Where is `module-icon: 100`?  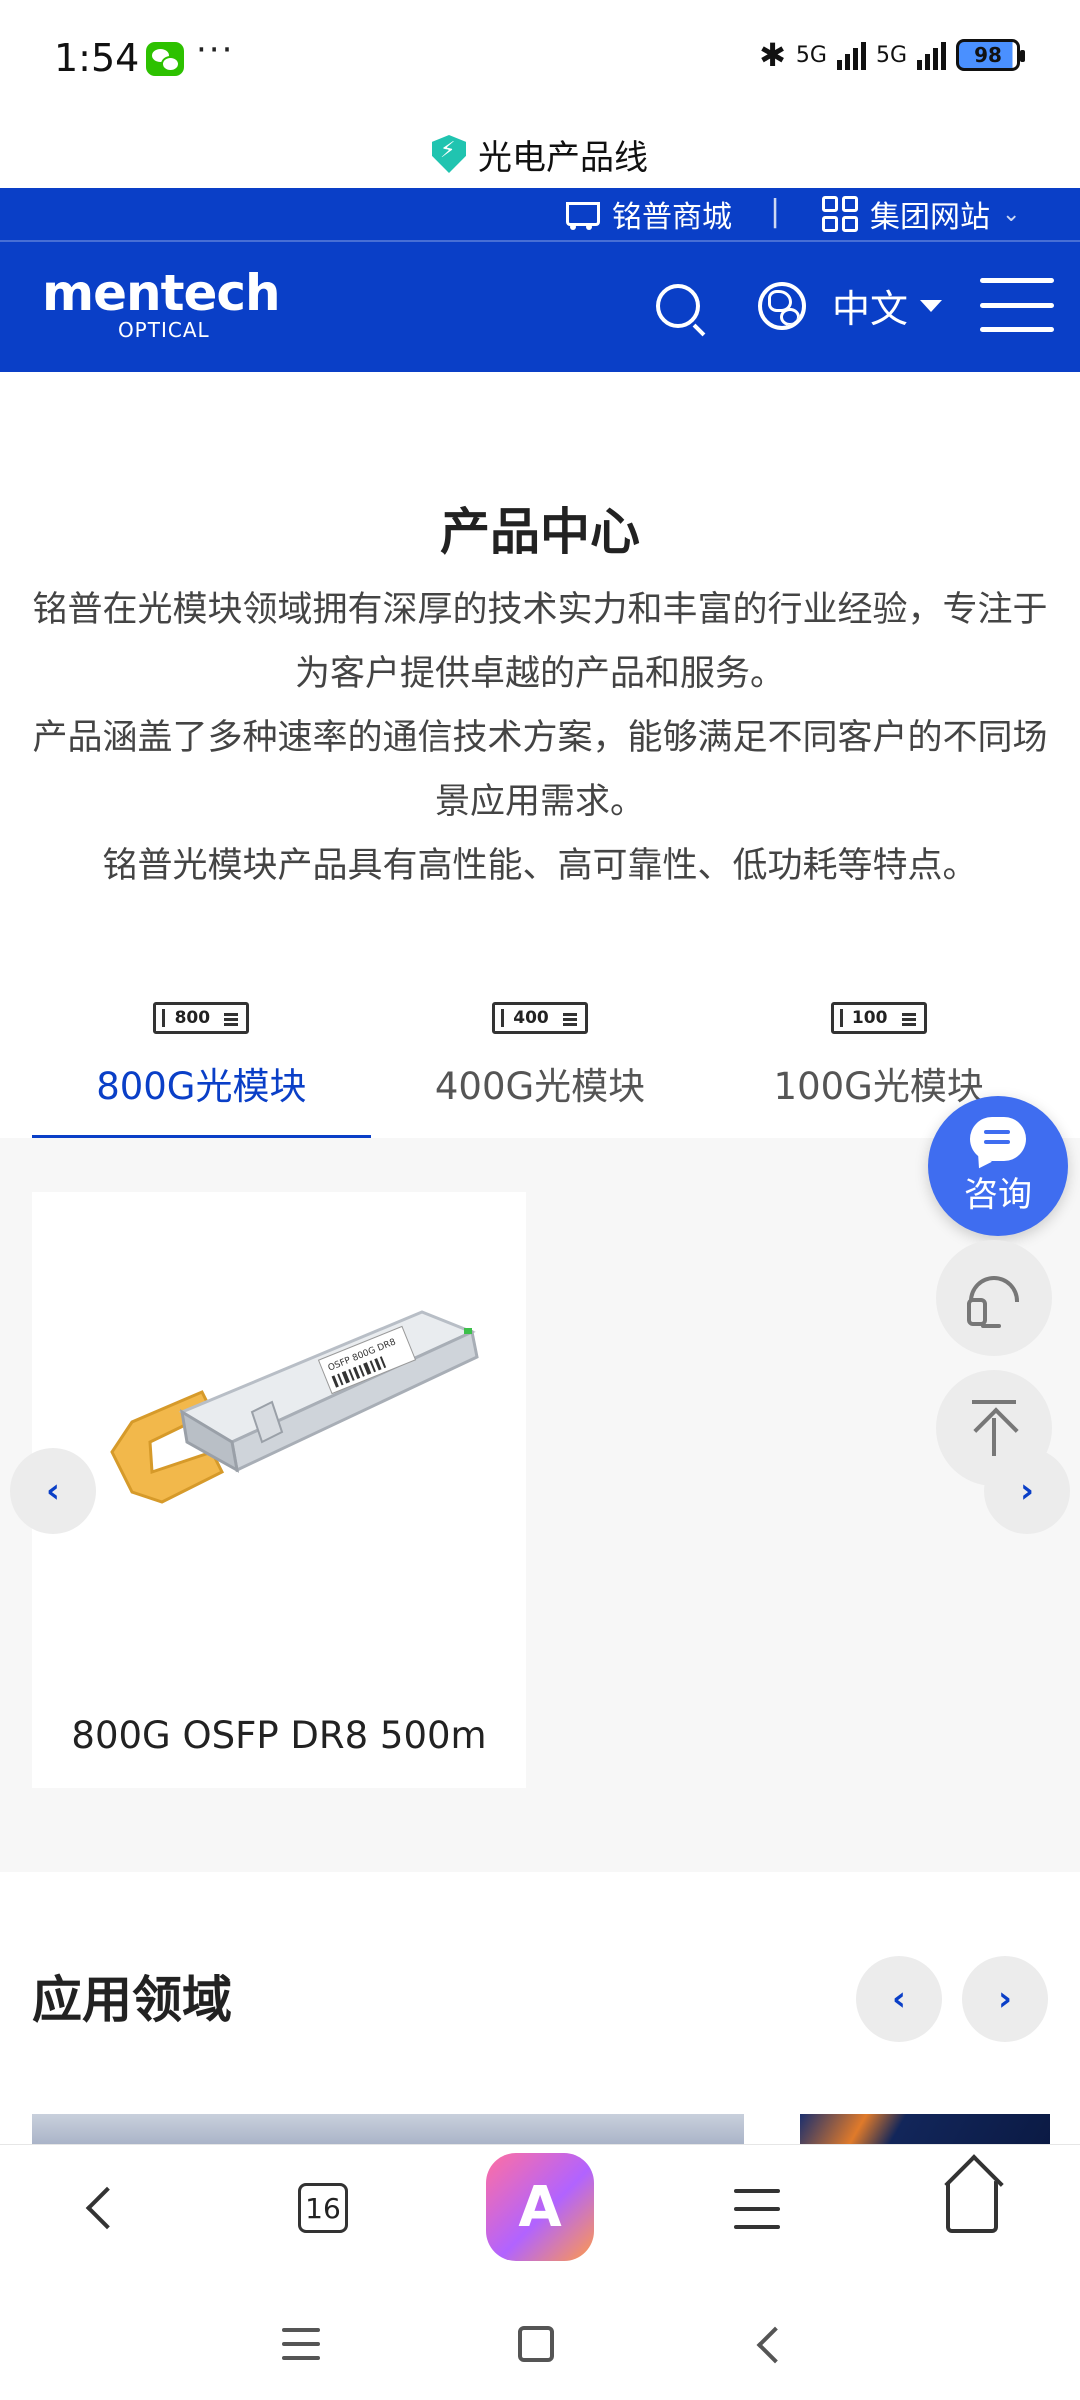
module-icon: 100 is located at coordinates (878, 1018).